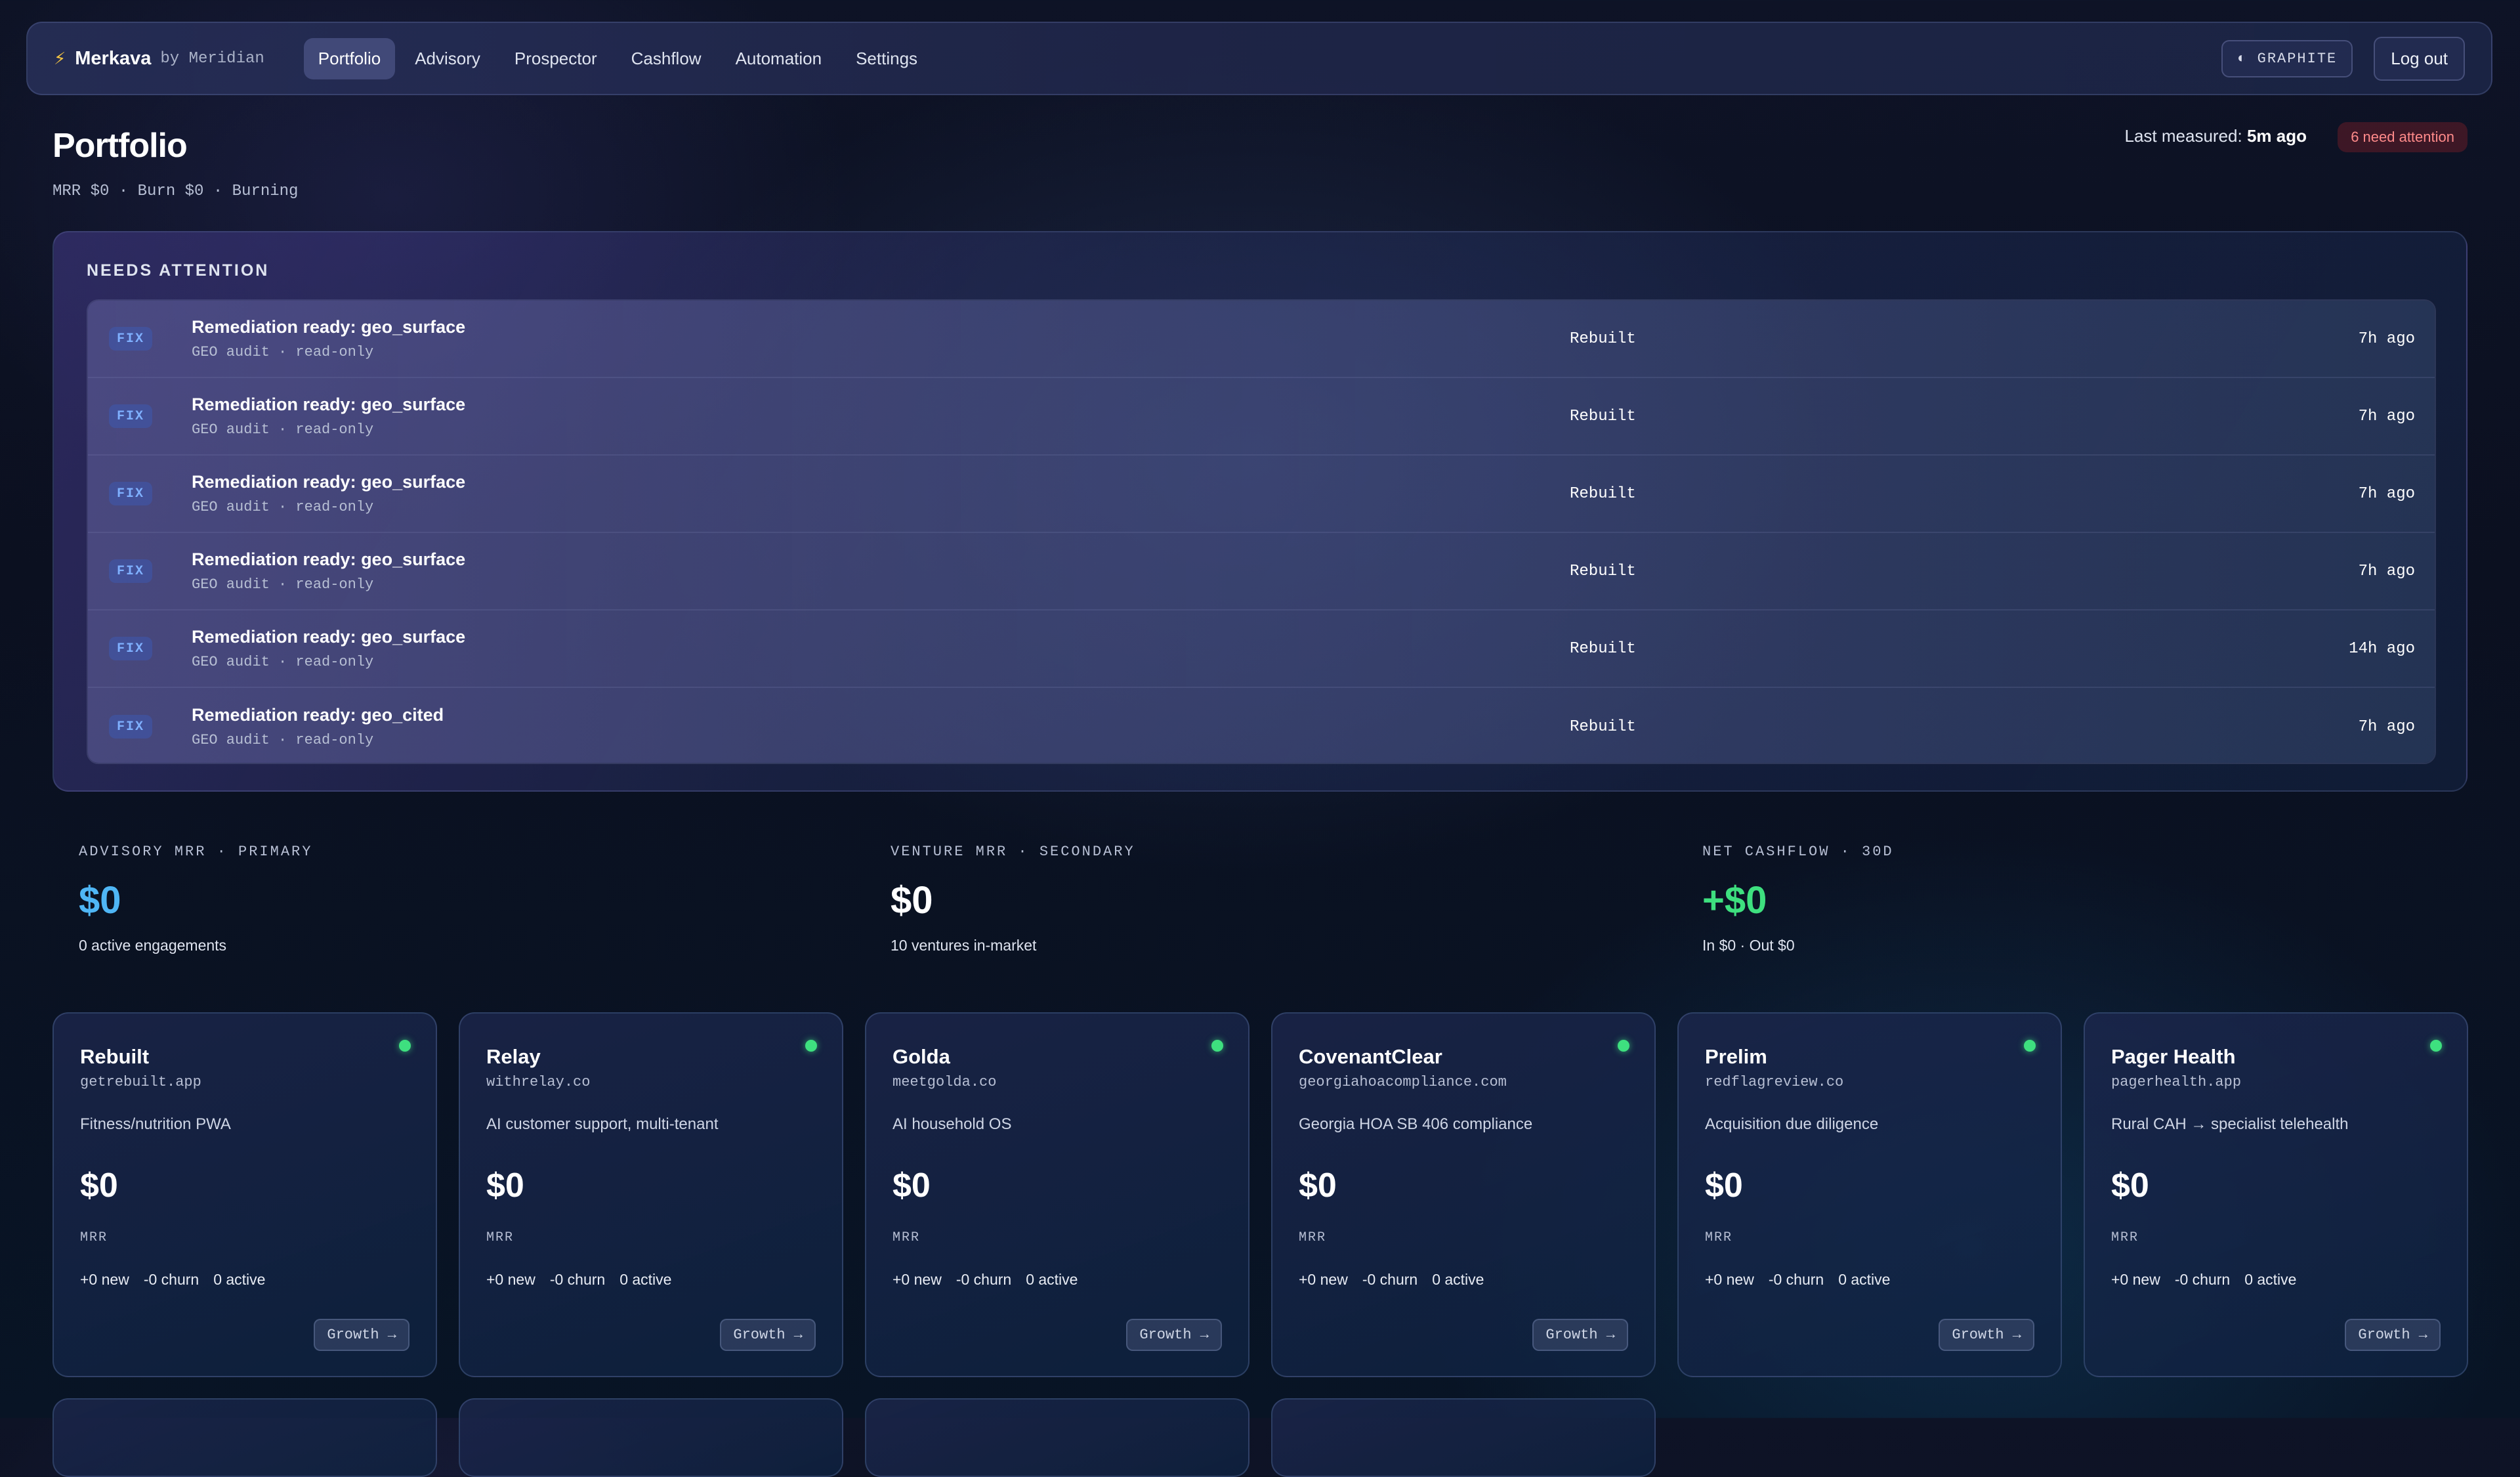  What do you see at coordinates (447, 58) in the screenshot?
I see `tab-advisory: Advisory` at bounding box center [447, 58].